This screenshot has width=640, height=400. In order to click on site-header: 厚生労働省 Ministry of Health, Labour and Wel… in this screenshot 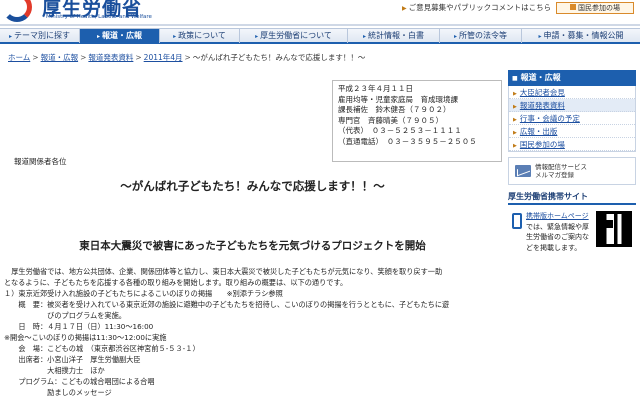, I will do `click(320, 13)`.